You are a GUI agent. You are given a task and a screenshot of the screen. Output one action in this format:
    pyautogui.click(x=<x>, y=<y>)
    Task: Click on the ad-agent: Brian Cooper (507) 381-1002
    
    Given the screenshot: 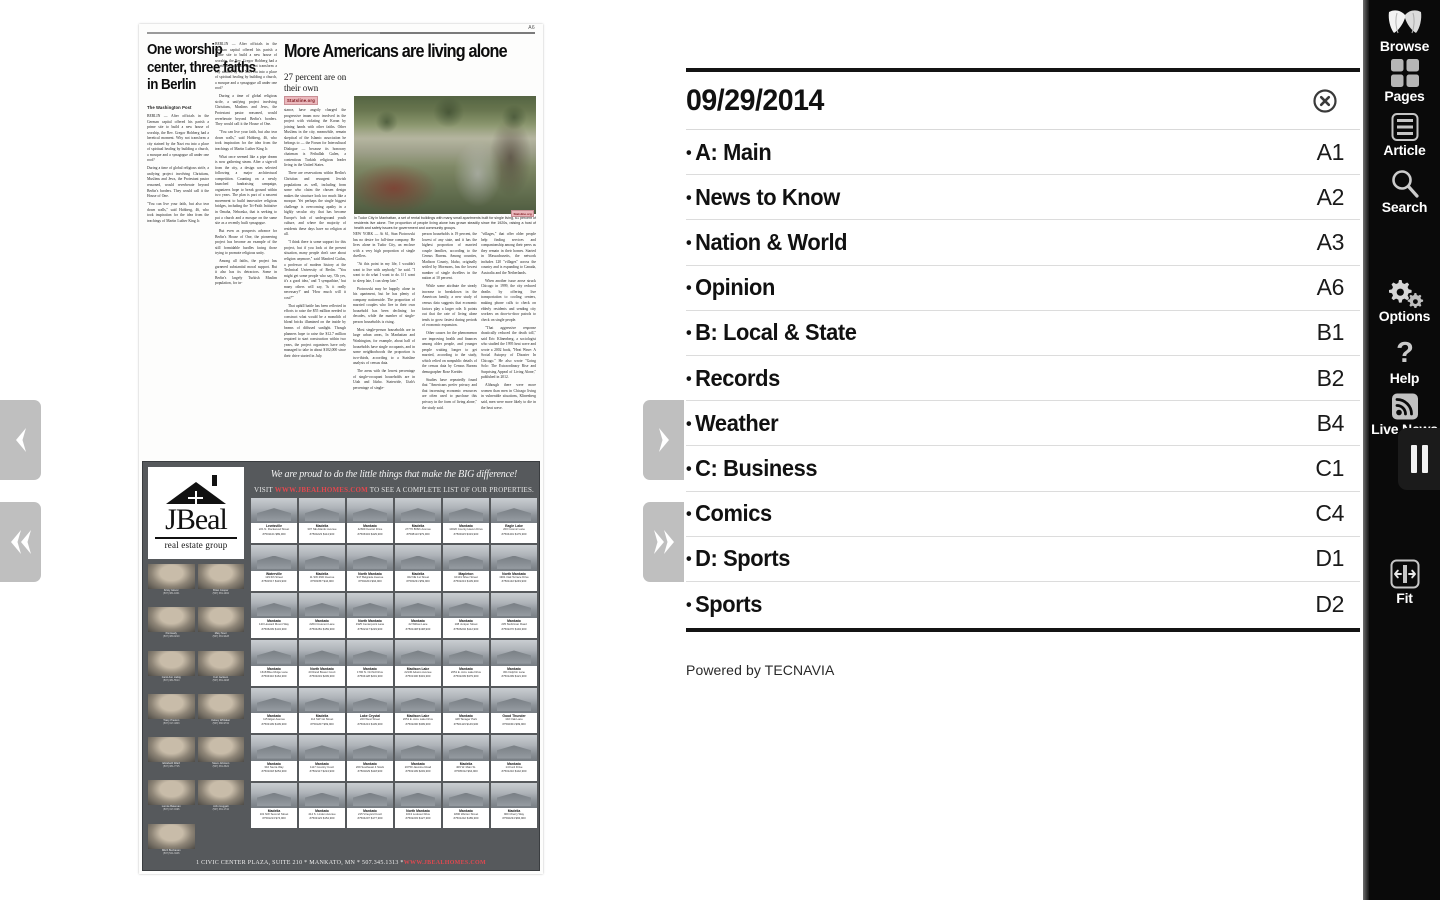 What is the action you would take?
    pyautogui.click(x=220, y=584)
    